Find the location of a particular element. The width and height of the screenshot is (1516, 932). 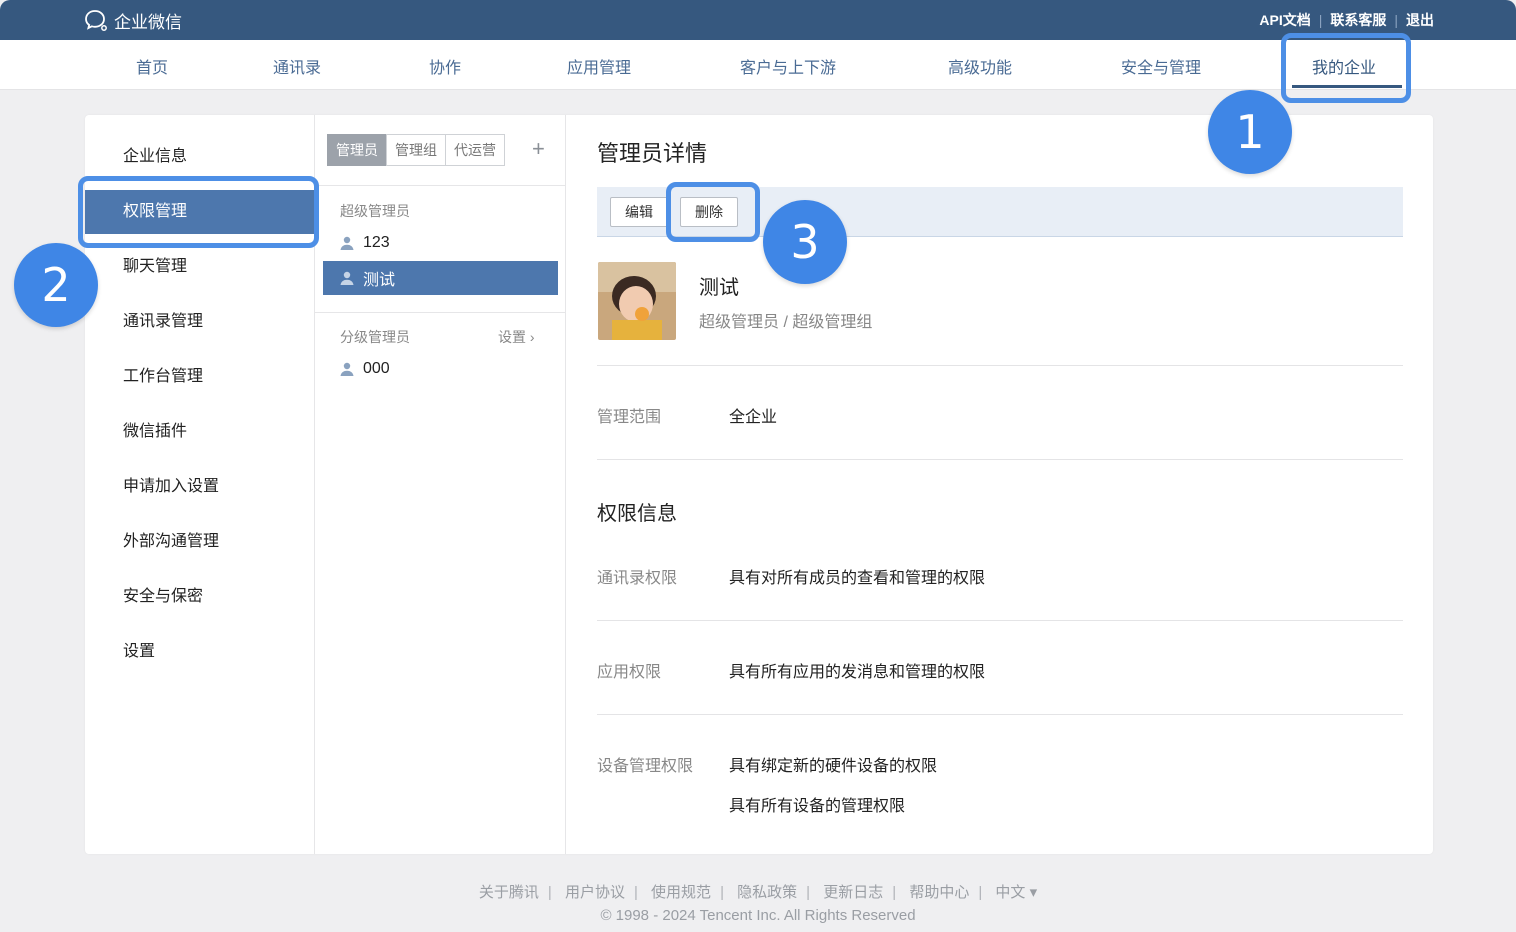

highlight-my-enterprise is located at coordinates (1346, 68).